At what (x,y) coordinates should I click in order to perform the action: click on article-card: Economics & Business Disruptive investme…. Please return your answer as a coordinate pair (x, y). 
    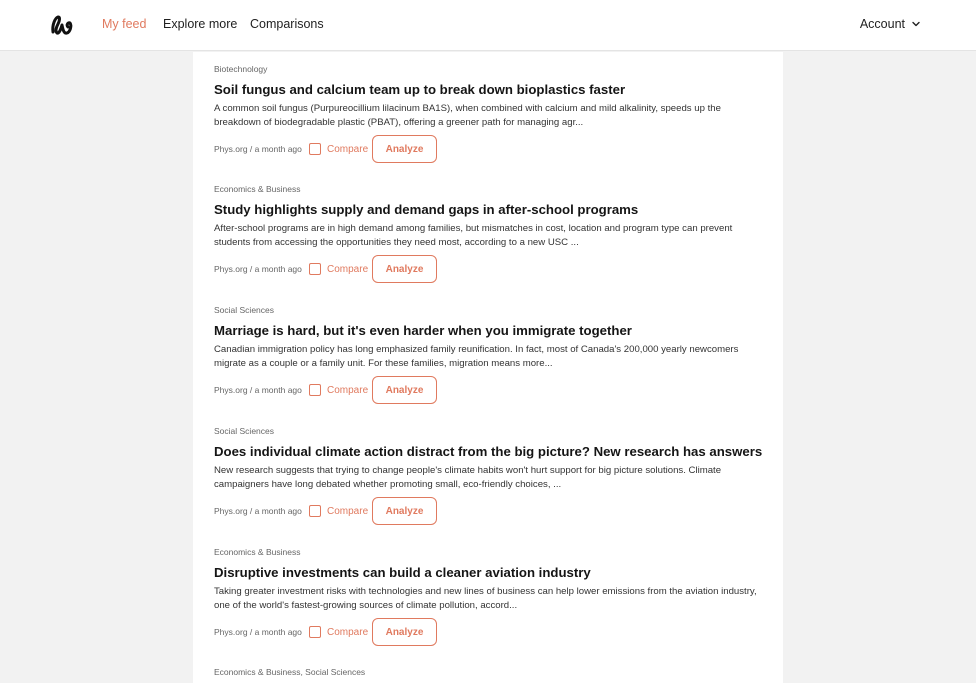
    Looking at the image, I should click on (488, 596).